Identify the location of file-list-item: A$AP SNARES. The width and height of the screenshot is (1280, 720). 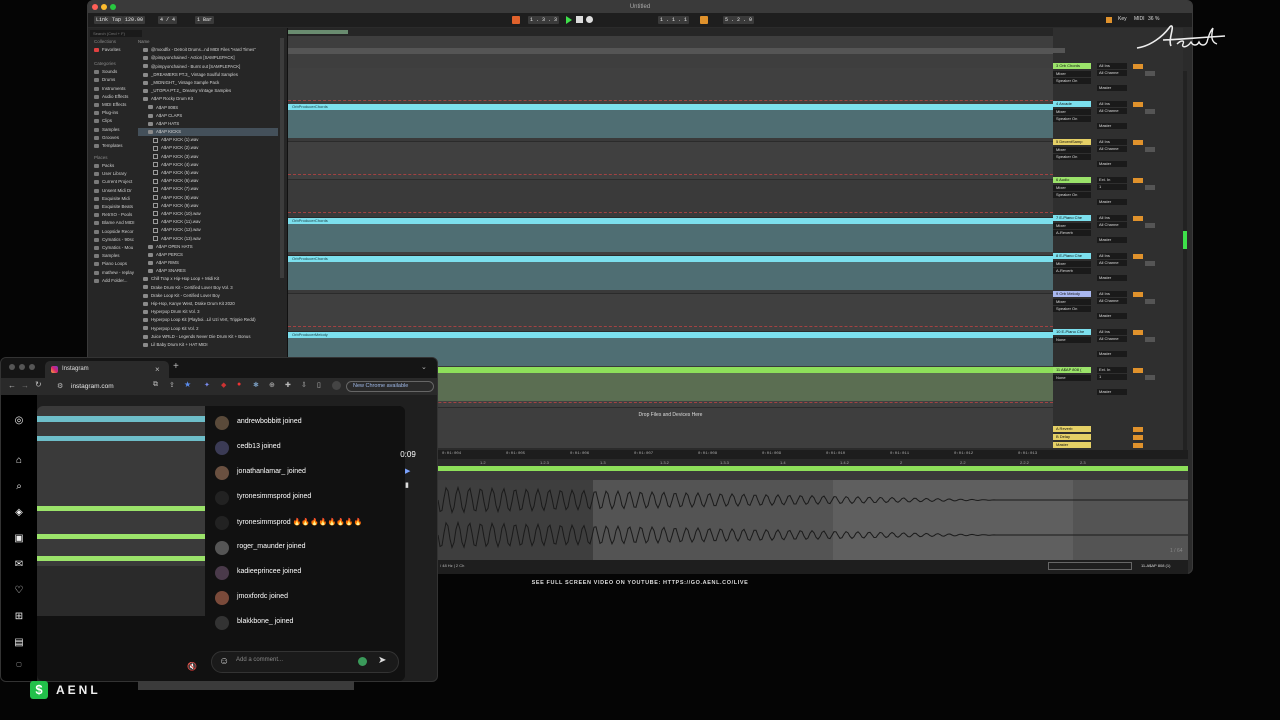
(208, 271).